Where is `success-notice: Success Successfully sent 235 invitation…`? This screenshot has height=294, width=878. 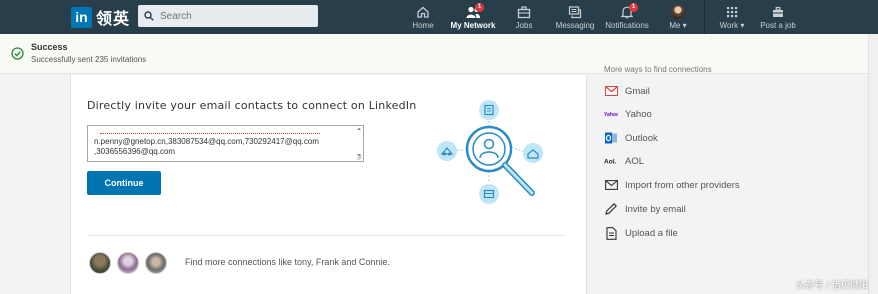
success-notice: Success Successfully sent 235 invitation… is located at coordinates (434, 54).